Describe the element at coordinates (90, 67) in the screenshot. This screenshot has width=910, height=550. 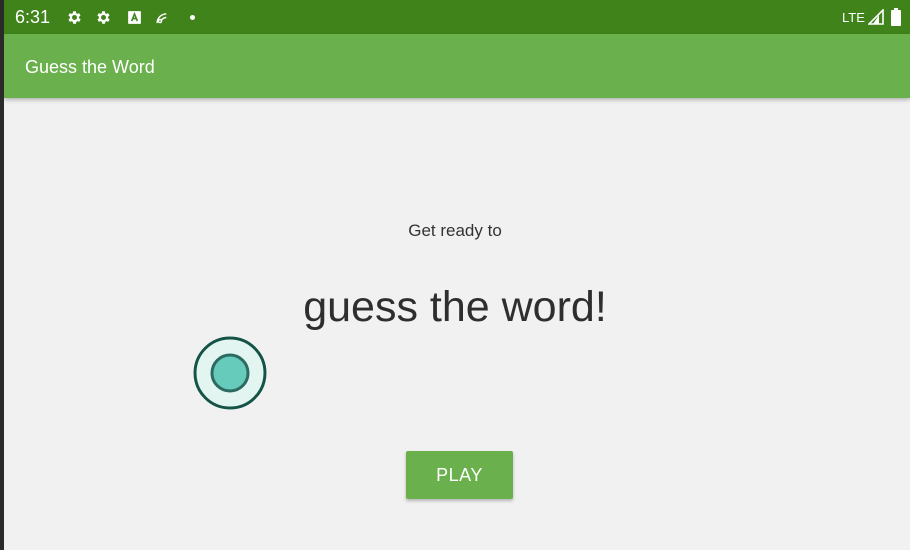
I see `app-title: Guess the Word` at that location.